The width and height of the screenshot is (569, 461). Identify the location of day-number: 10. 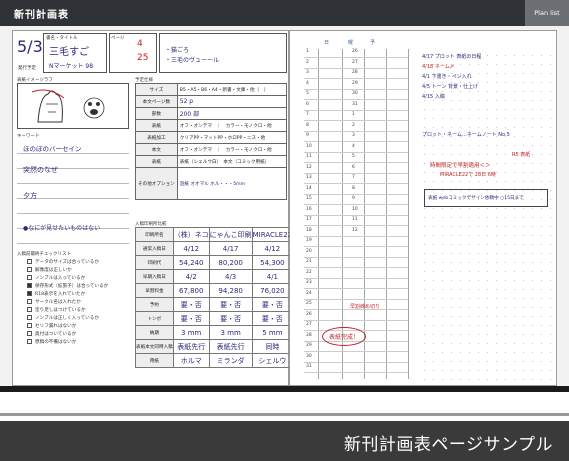
(309, 146).